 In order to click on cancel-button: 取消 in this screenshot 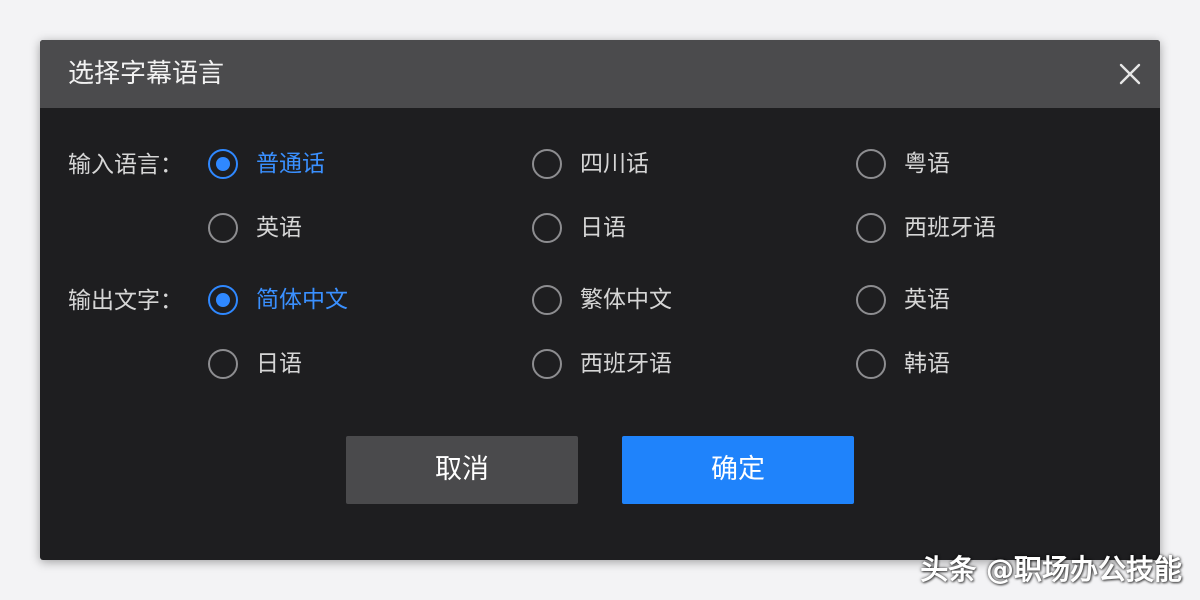, I will do `click(462, 470)`.